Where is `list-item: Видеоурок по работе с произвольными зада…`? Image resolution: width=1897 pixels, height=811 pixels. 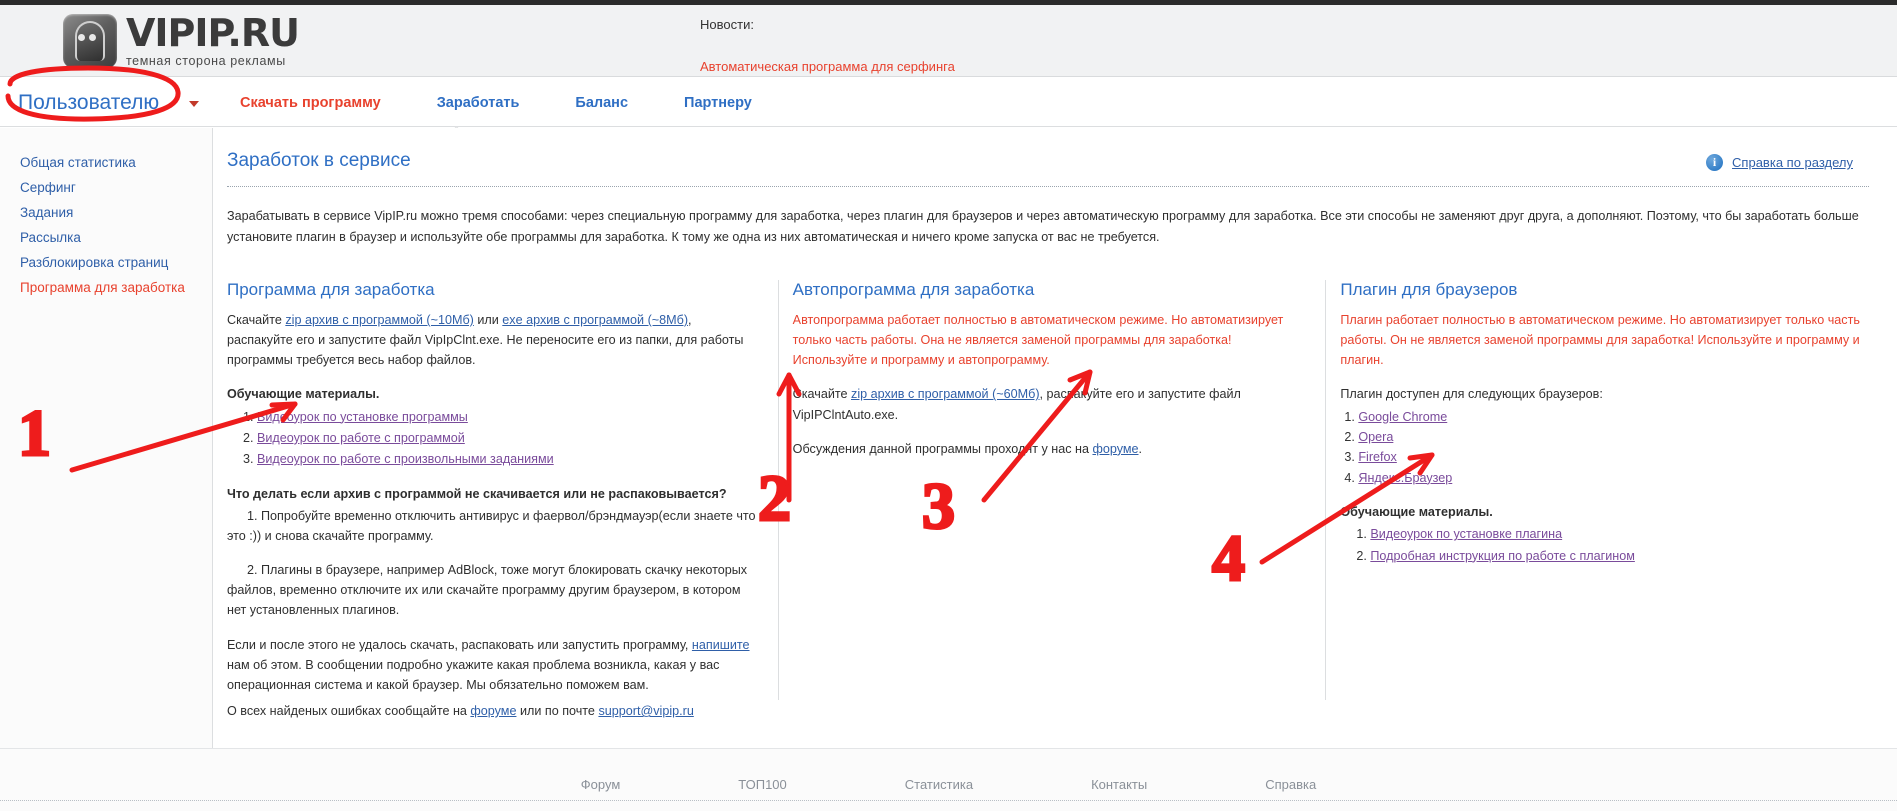 list-item: Видеоурок по работе с произвольными зада… is located at coordinates (508, 459).